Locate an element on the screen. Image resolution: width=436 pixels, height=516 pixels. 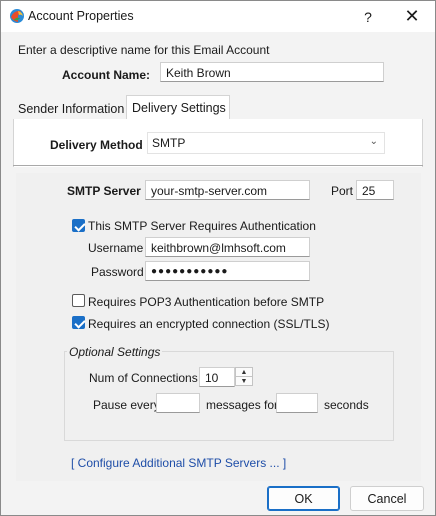
help-icon: ? is located at coordinates (368, 16).